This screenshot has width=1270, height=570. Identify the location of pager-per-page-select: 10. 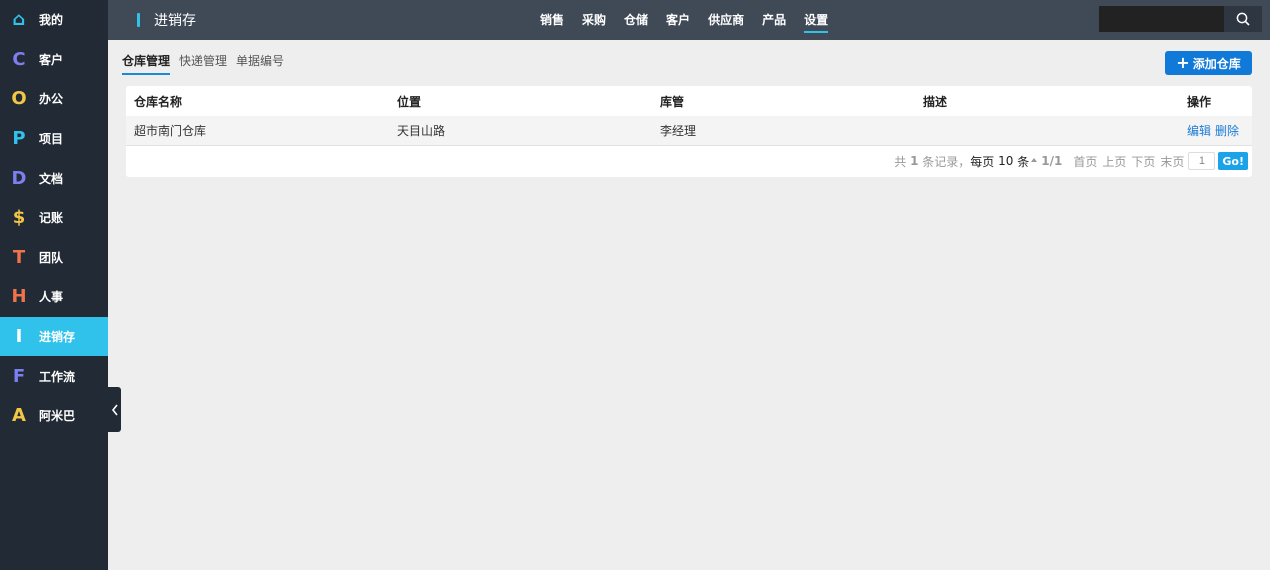
(1005, 161).